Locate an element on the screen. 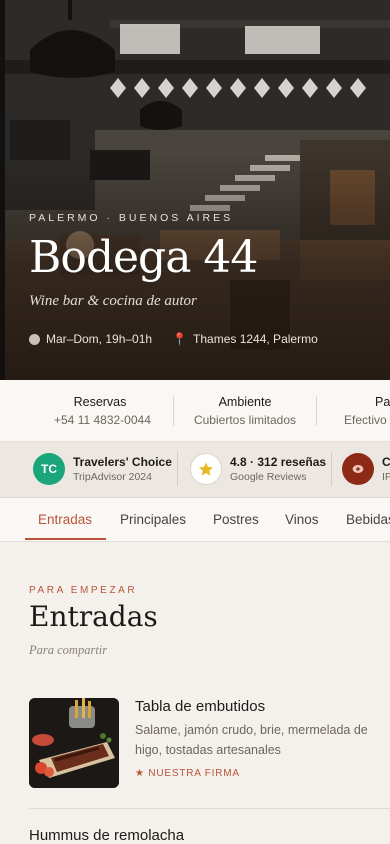 This screenshot has width=390, height=844. info-label: Reservas is located at coordinates (100, 402).